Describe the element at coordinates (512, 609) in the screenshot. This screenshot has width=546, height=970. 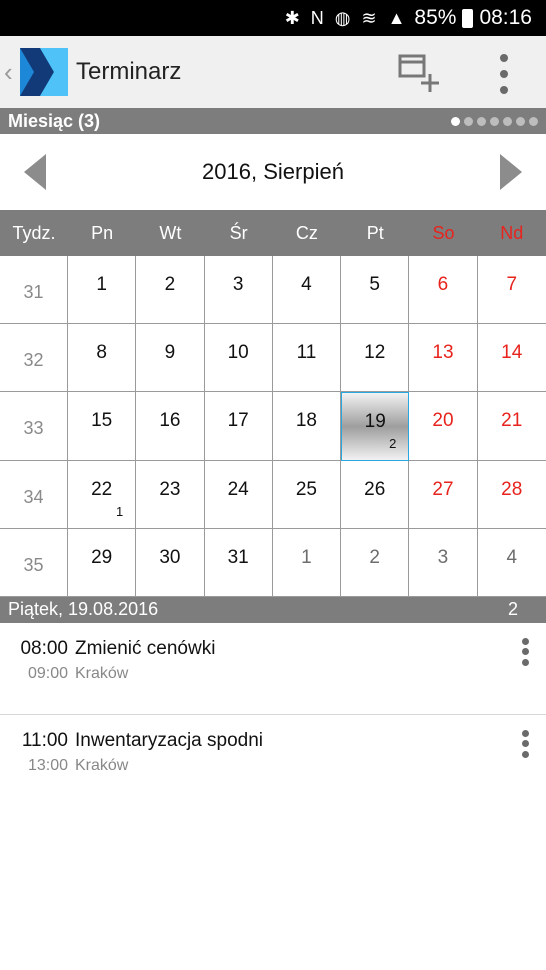
I see `selected-day-count: 2` at that location.